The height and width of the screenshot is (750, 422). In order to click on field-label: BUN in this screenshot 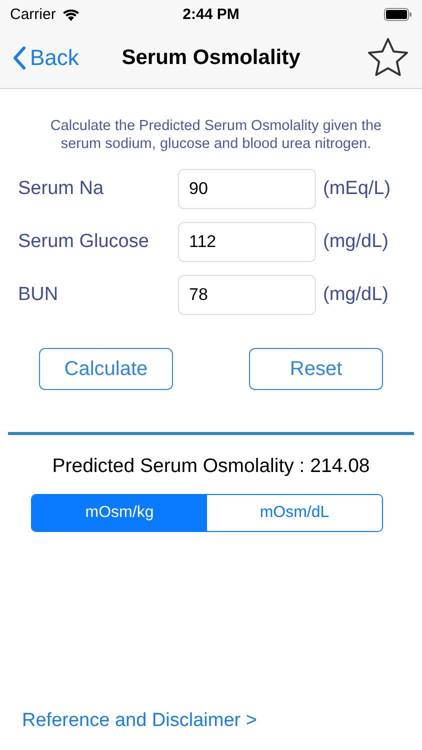, I will do `click(38, 295)`.